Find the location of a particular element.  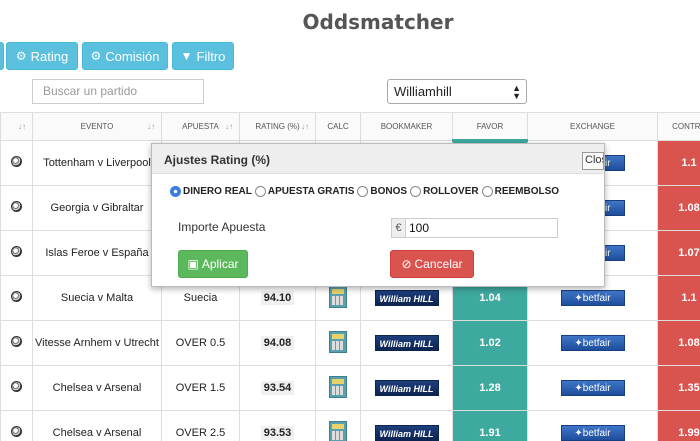

ban-icon: ⊘ is located at coordinates (406, 264).